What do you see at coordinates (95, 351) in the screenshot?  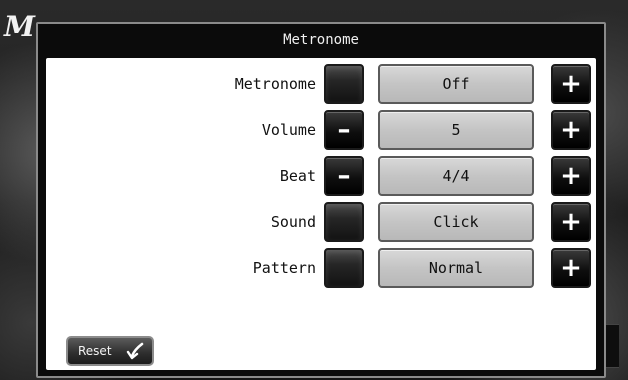 I see `reset-label: Reset` at bounding box center [95, 351].